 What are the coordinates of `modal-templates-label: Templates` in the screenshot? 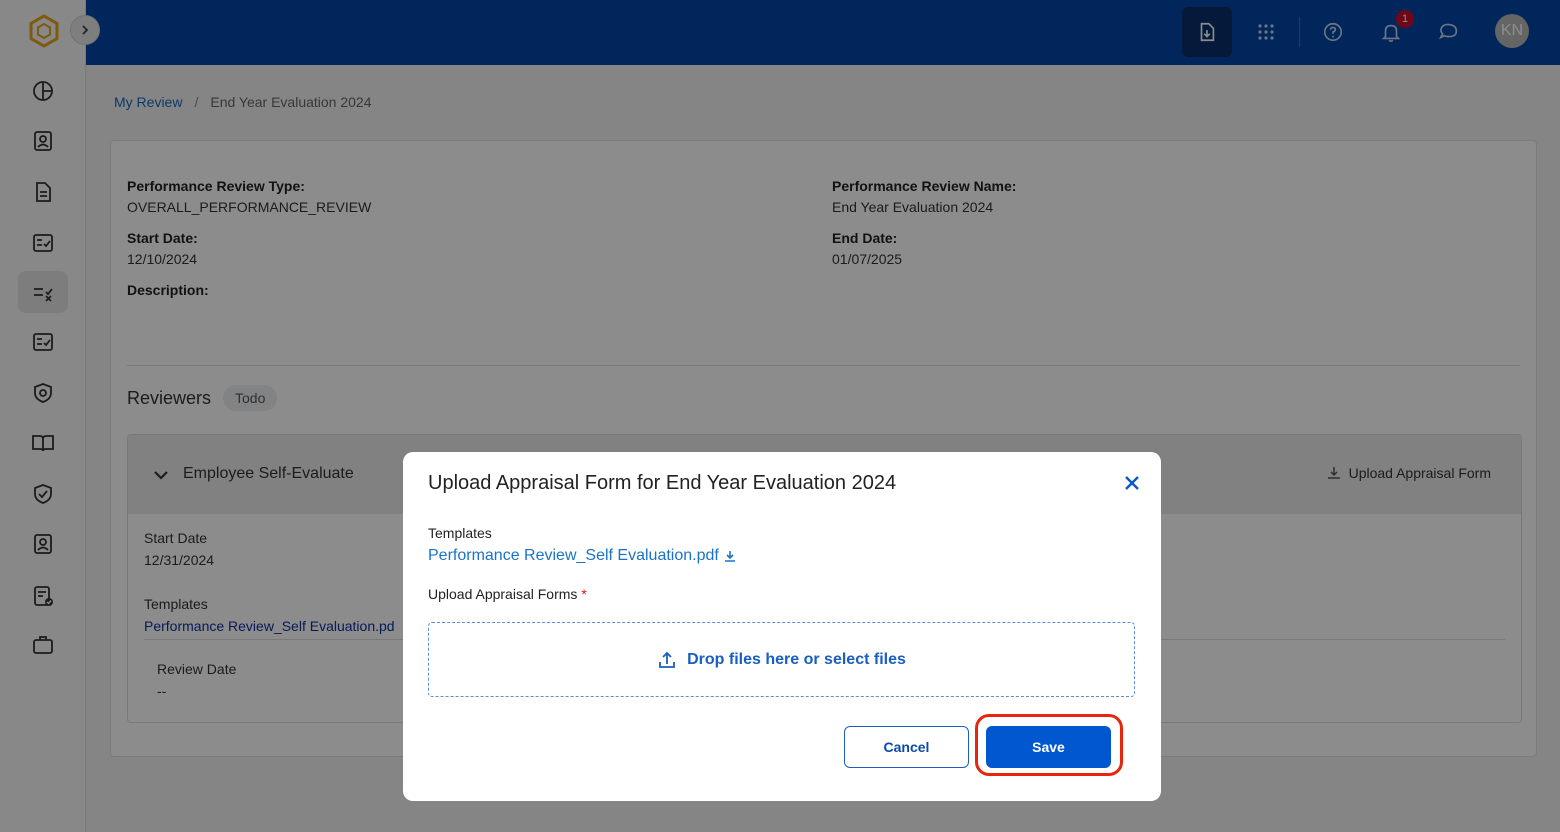 It's located at (460, 533).